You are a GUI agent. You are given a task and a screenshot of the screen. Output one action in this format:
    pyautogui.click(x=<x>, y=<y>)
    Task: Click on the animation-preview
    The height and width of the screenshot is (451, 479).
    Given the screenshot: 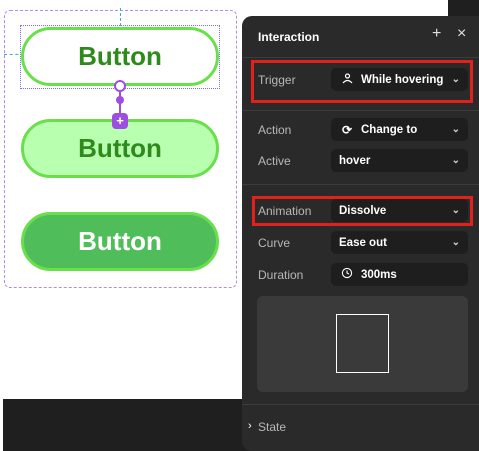 What is the action you would take?
    pyautogui.click(x=362, y=344)
    